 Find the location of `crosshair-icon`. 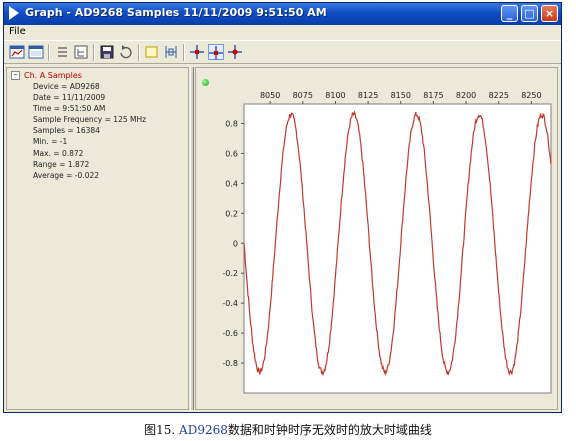

crosshair-icon is located at coordinates (197, 52).